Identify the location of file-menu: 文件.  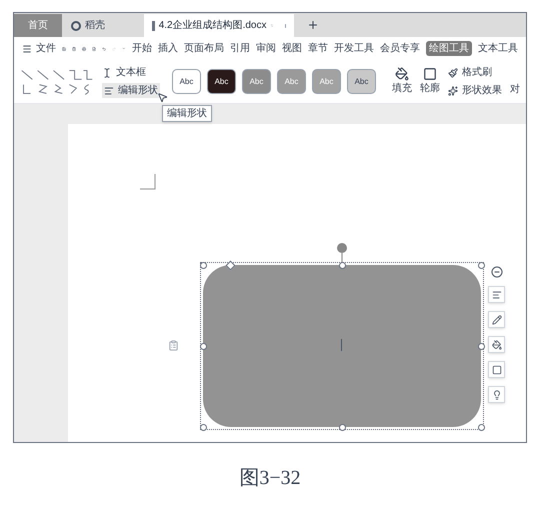
(39, 48).